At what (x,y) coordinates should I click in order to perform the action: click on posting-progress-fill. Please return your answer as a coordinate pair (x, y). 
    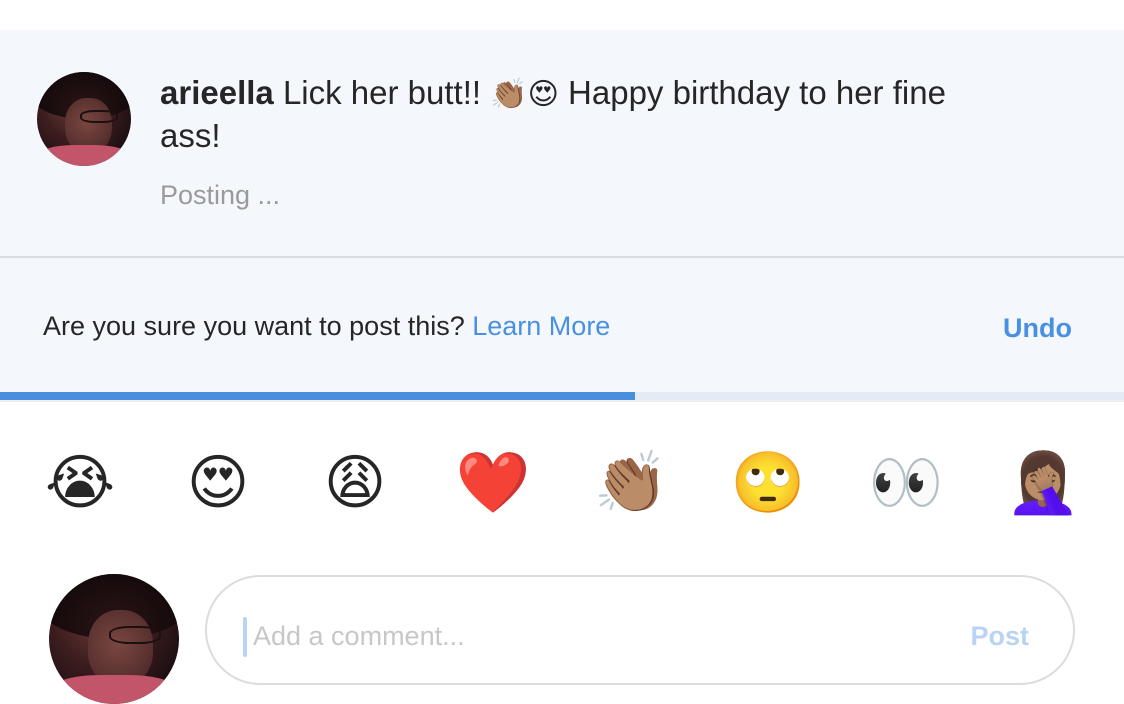
    Looking at the image, I should click on (318, 396).